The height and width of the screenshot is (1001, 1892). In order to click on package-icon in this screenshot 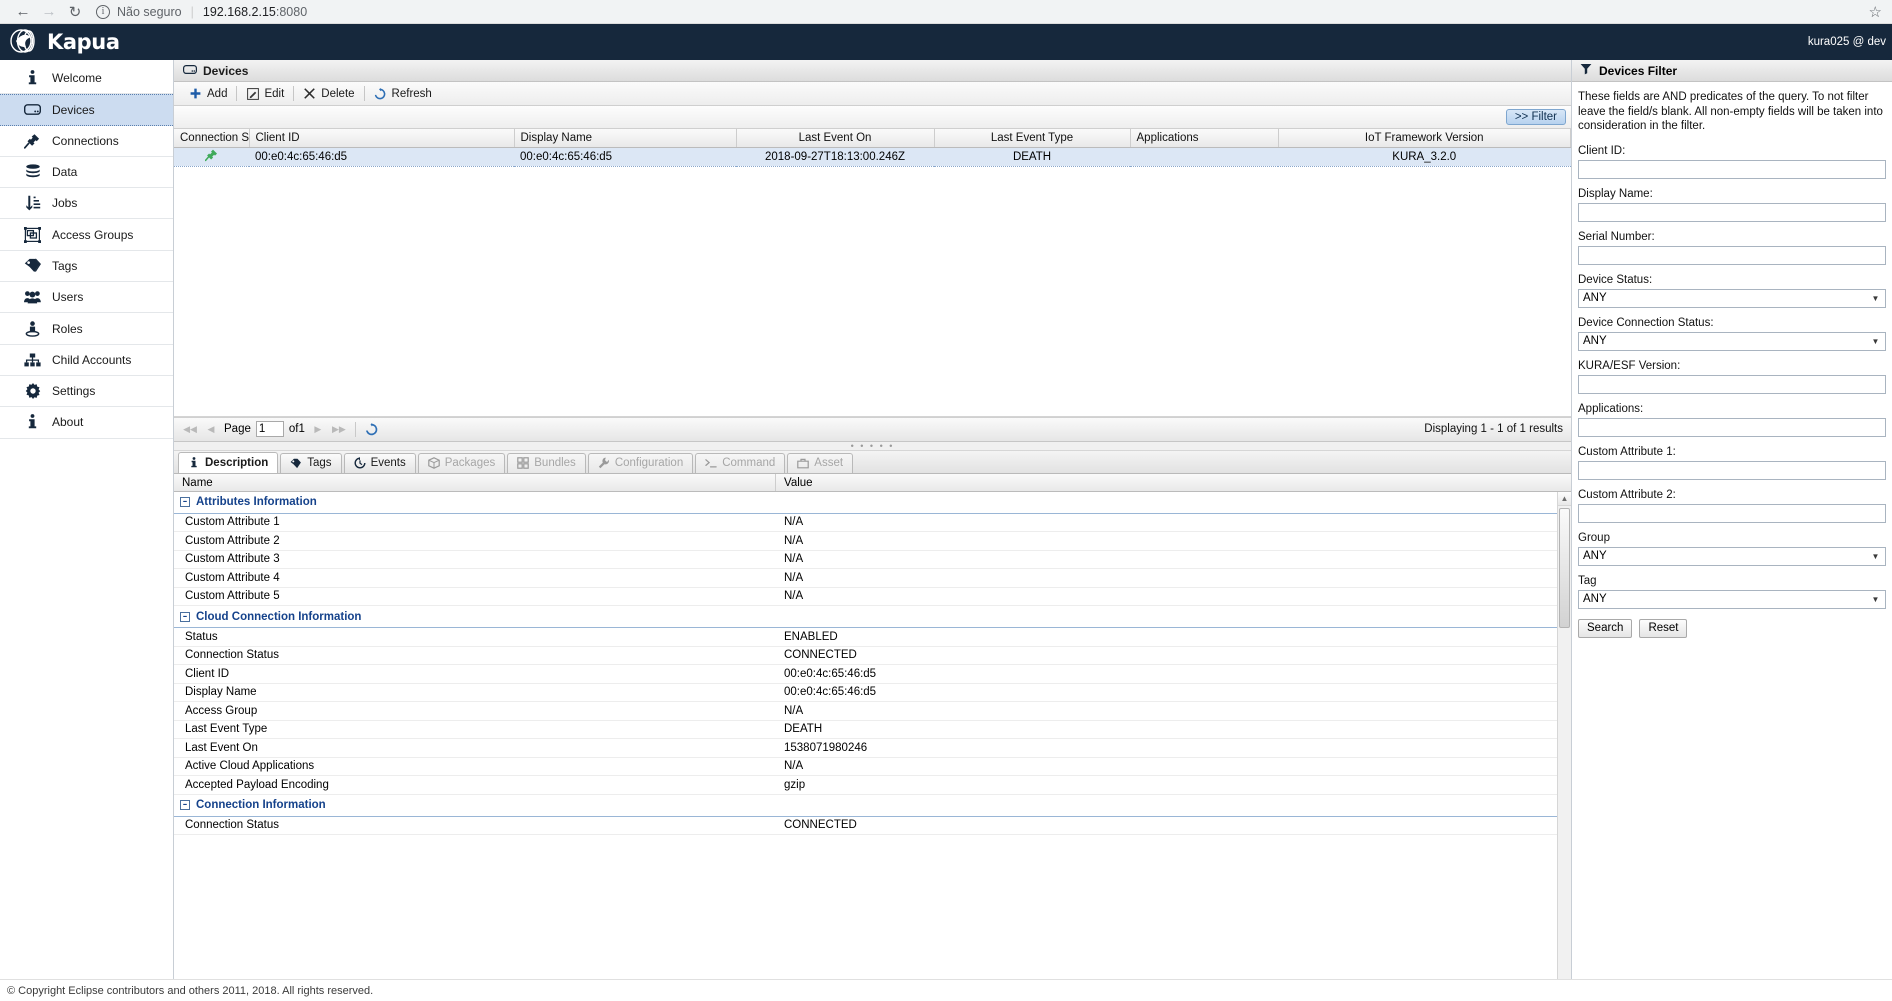, I will do `click(433, 463)`.